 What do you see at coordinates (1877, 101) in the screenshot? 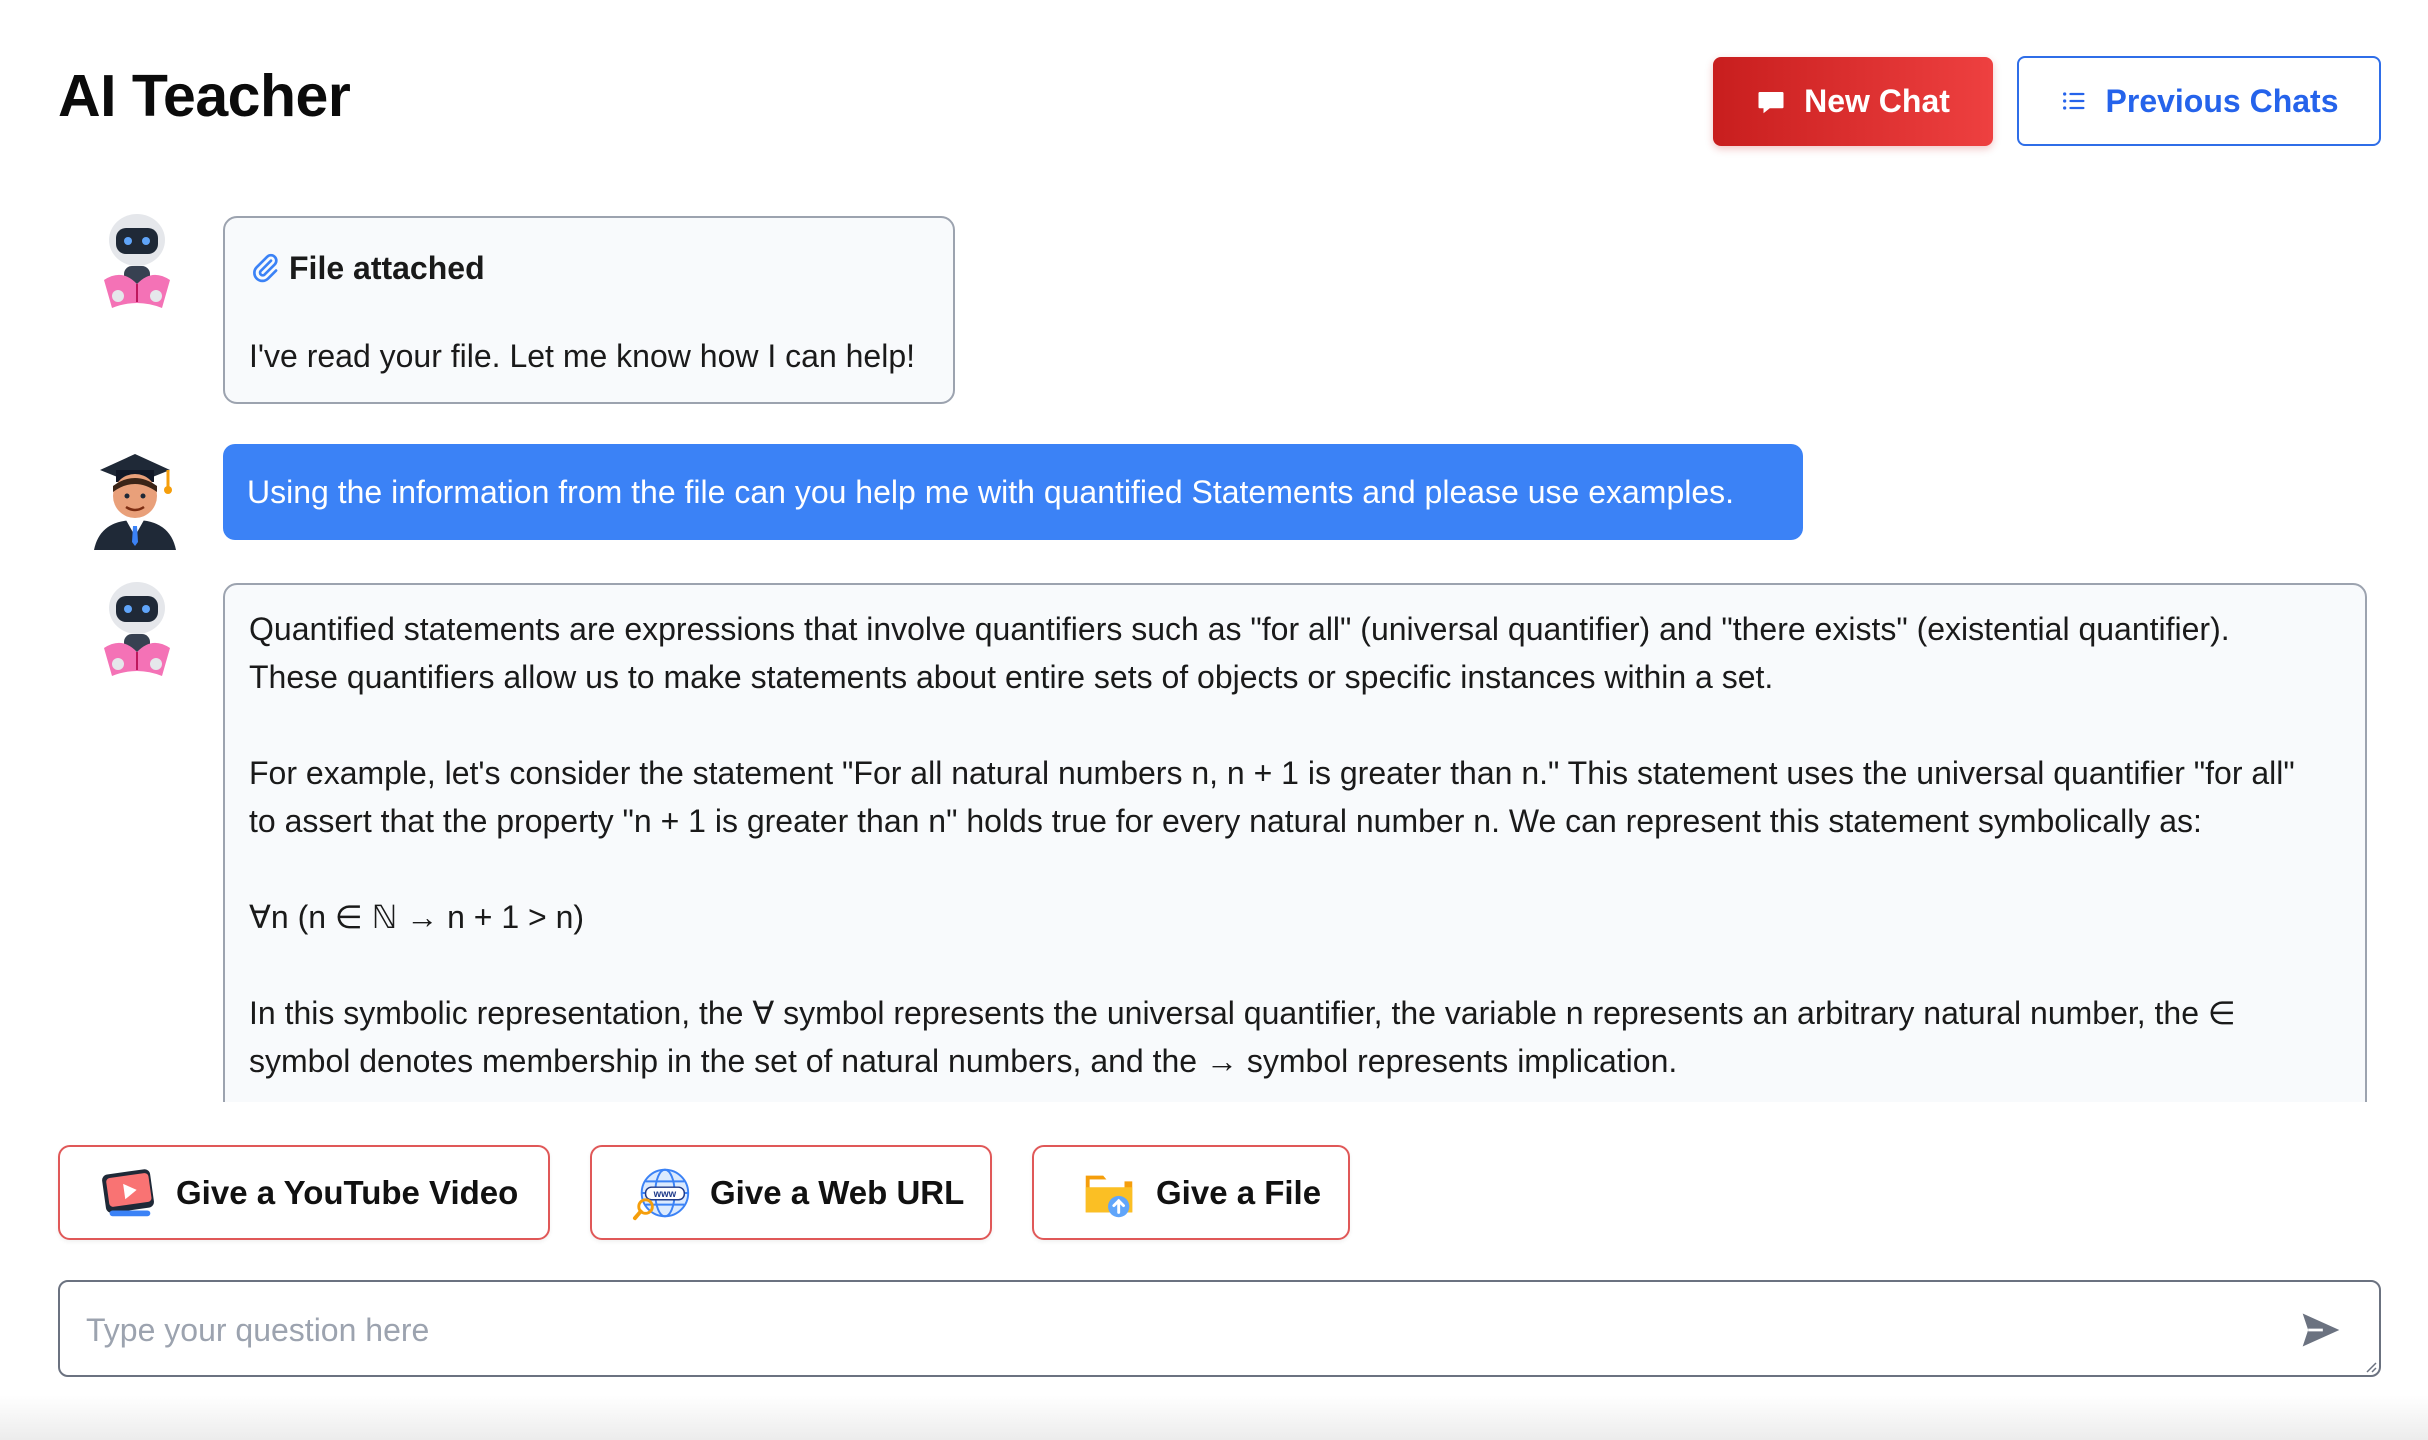
I see `new-chat-label: New Chat` at bounding box center [1877, 101].